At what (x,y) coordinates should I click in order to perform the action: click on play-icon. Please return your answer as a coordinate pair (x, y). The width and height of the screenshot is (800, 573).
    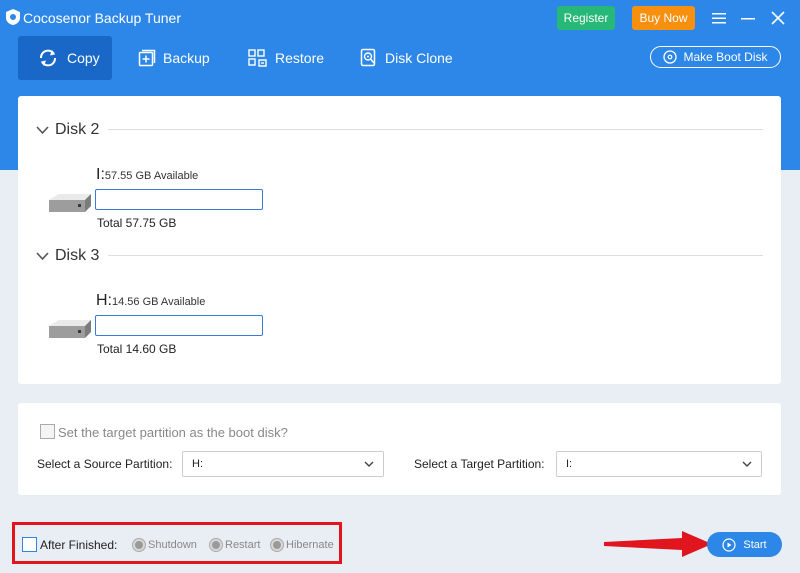
    Looking at the image, I should click on (729, 544).